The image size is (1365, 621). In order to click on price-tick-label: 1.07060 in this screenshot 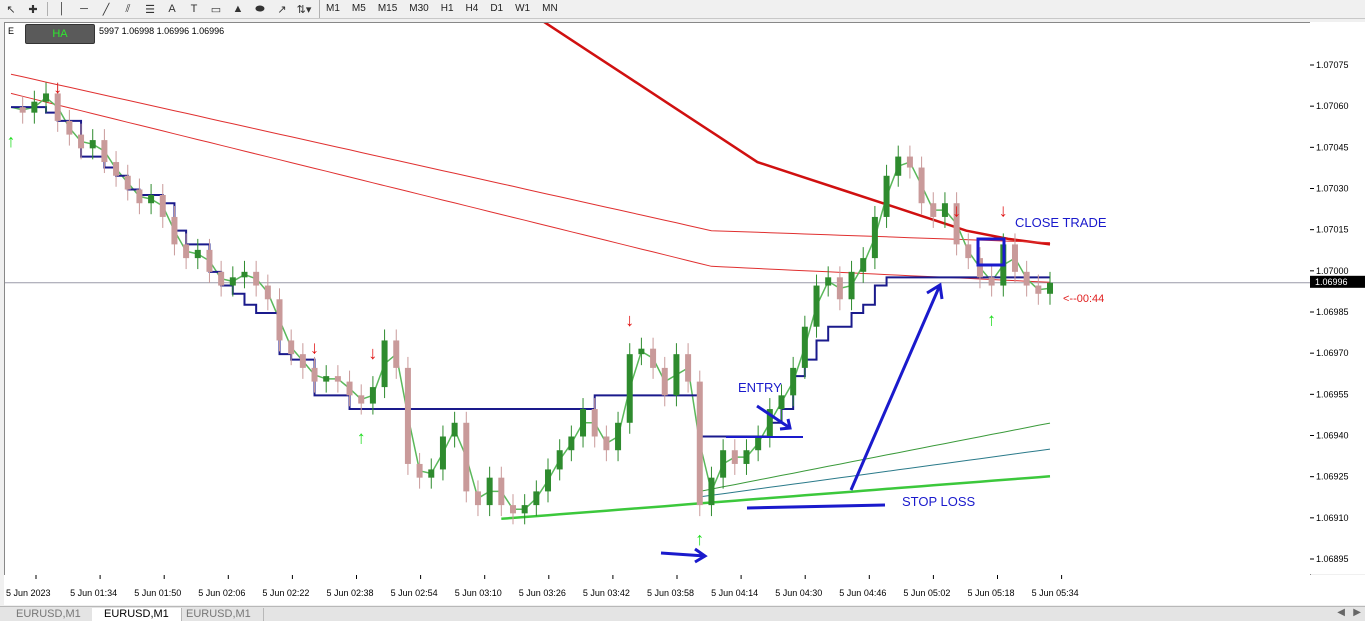, I will do `click(1332, 106)`.